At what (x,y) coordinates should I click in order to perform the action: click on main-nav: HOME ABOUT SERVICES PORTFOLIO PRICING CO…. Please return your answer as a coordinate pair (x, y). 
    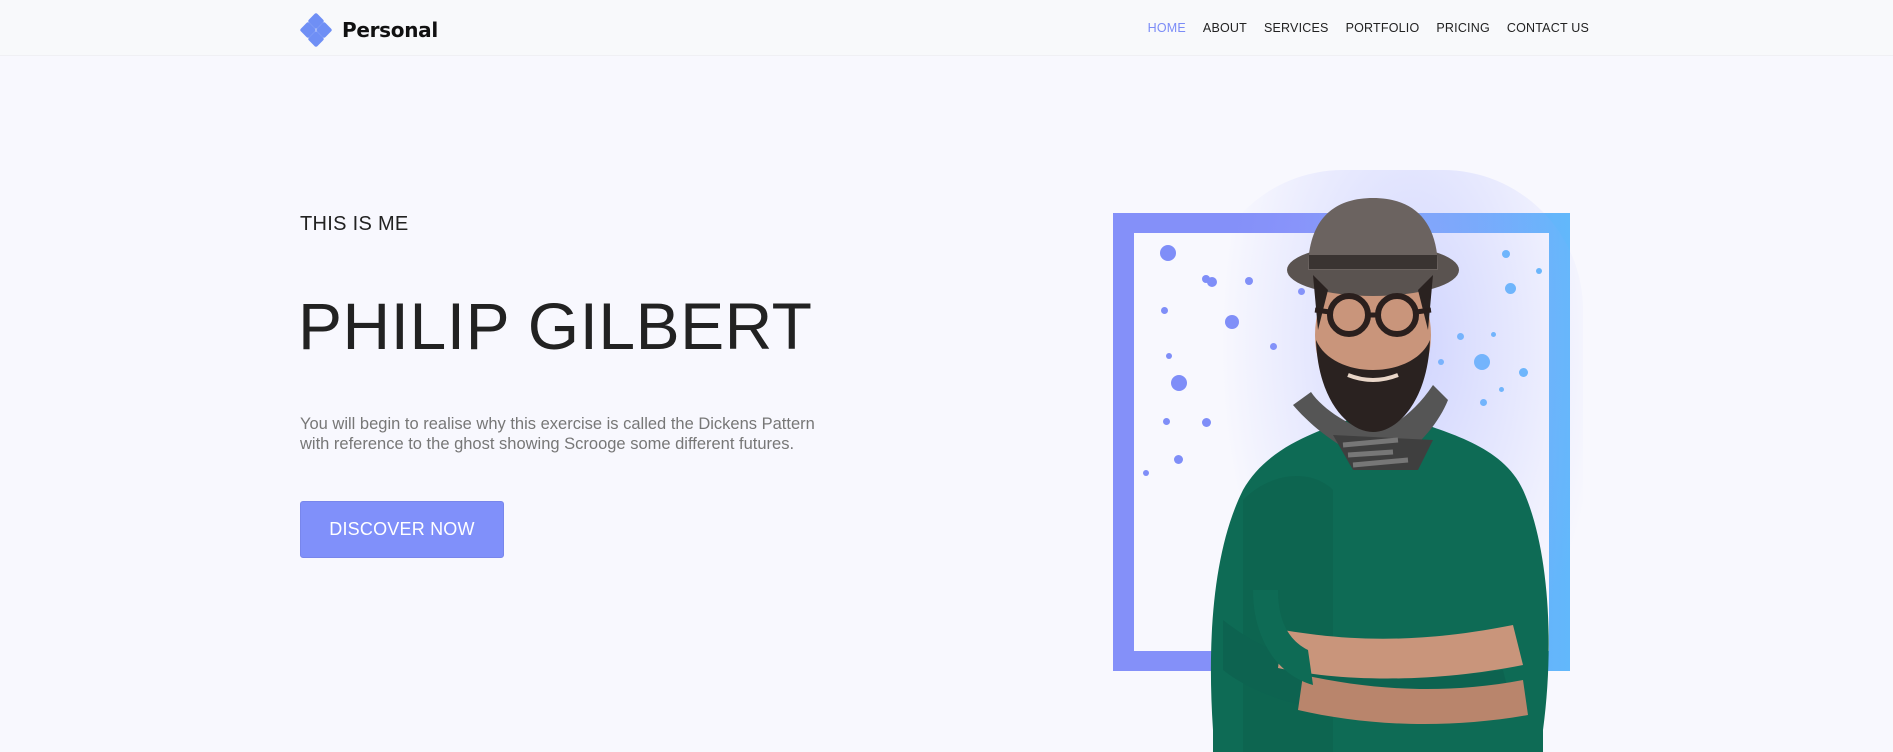
    Looking at the image, I should click on (1368, 28).